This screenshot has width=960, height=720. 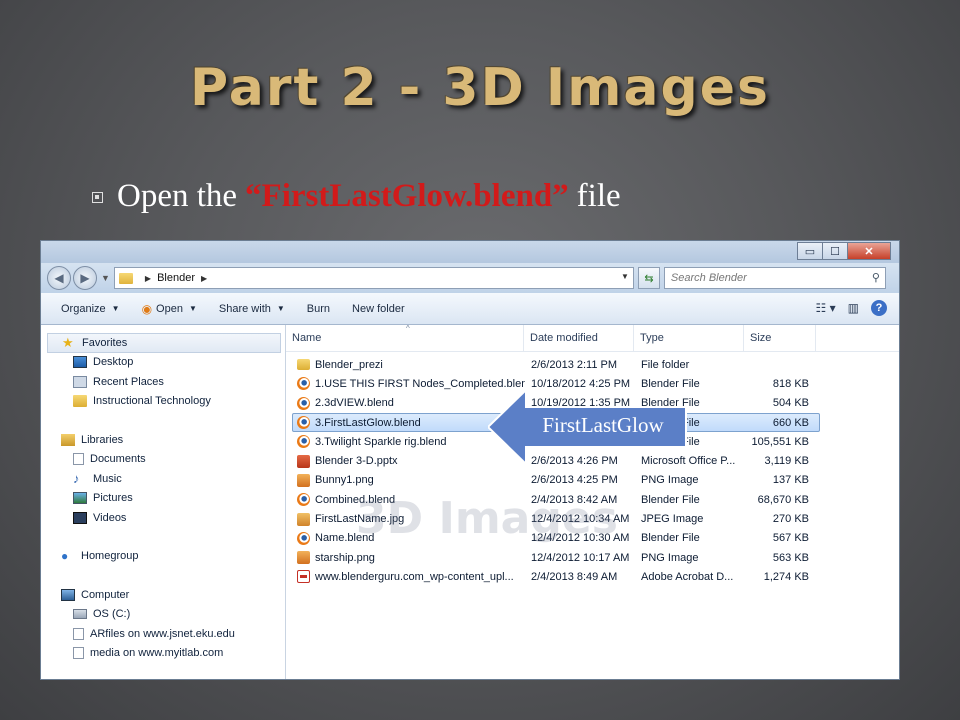 What do you see at coordinates (869, 251) in the screenshot?
I see `close-button: ✕` at bounding box center [869, 251].